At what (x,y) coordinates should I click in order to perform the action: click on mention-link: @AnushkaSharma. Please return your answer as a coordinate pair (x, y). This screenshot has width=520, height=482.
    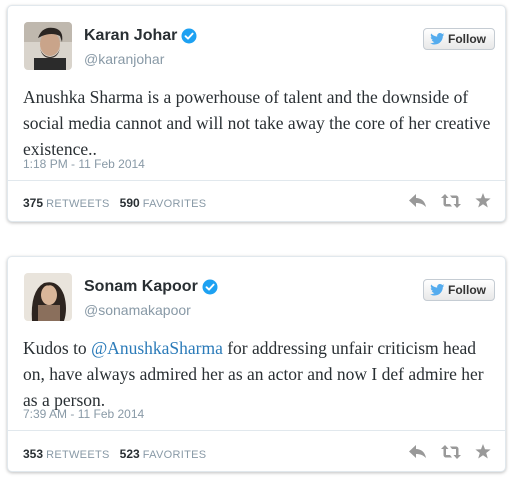
    Looking at the image, I should click on (157, 348).